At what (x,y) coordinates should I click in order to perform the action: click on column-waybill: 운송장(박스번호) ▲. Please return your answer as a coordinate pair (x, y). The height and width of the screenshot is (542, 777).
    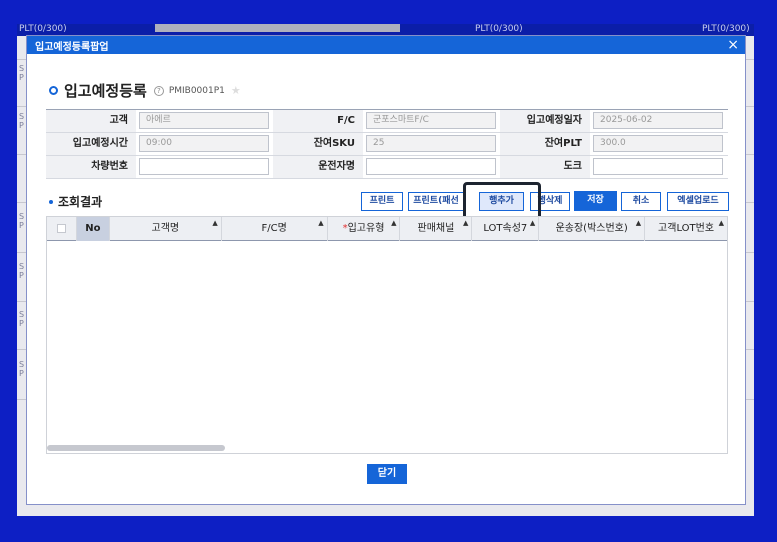
    Looking at the image, I should click on (592, 229).